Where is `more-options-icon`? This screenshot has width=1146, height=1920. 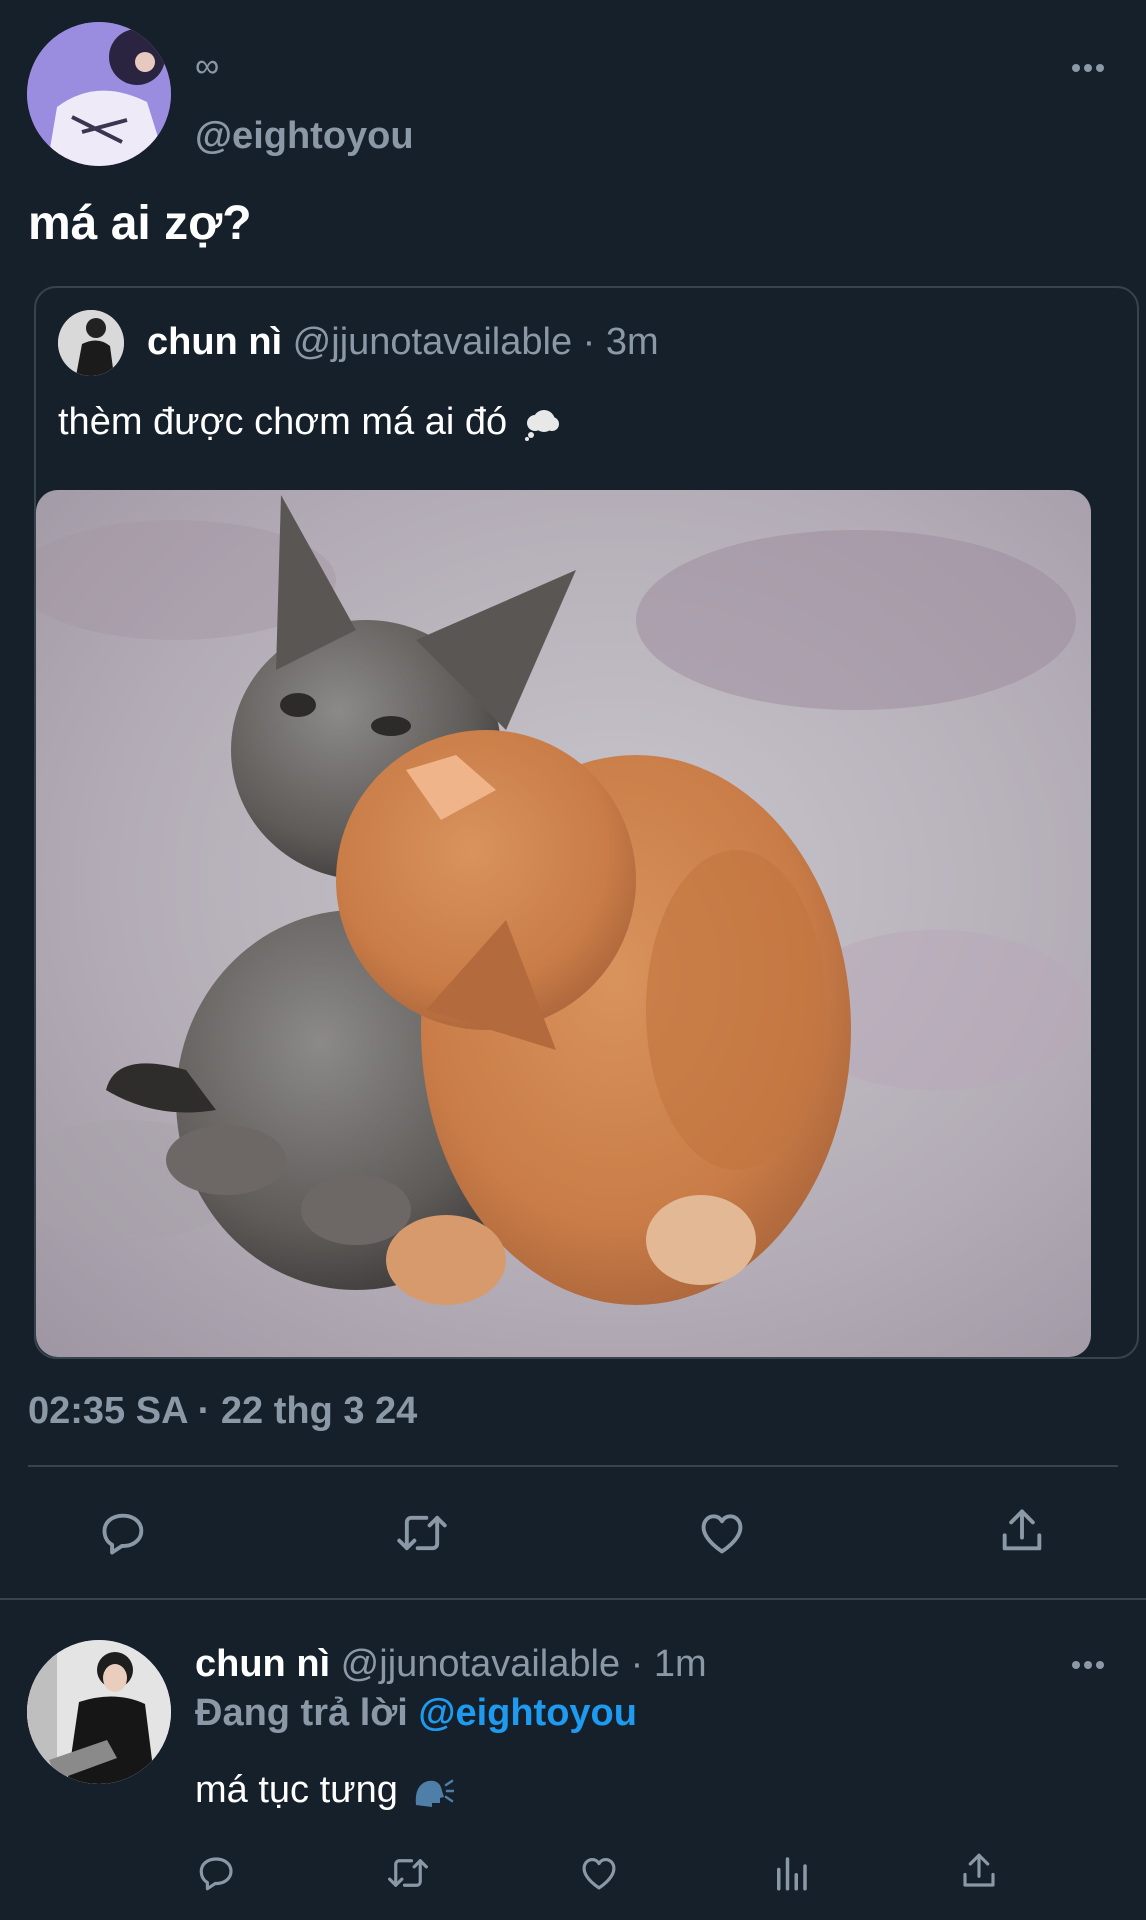 more-options-icon is located at coordinates (1088, 68).